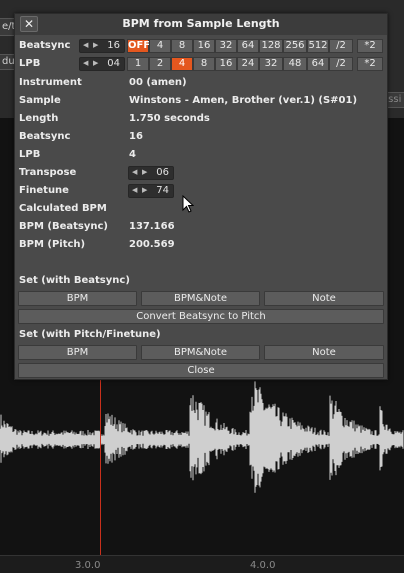  What do you see at coordinates (48, 172) in the screenshot?
I see `transpose-label: Transpose` at bounding box center [48, 172].